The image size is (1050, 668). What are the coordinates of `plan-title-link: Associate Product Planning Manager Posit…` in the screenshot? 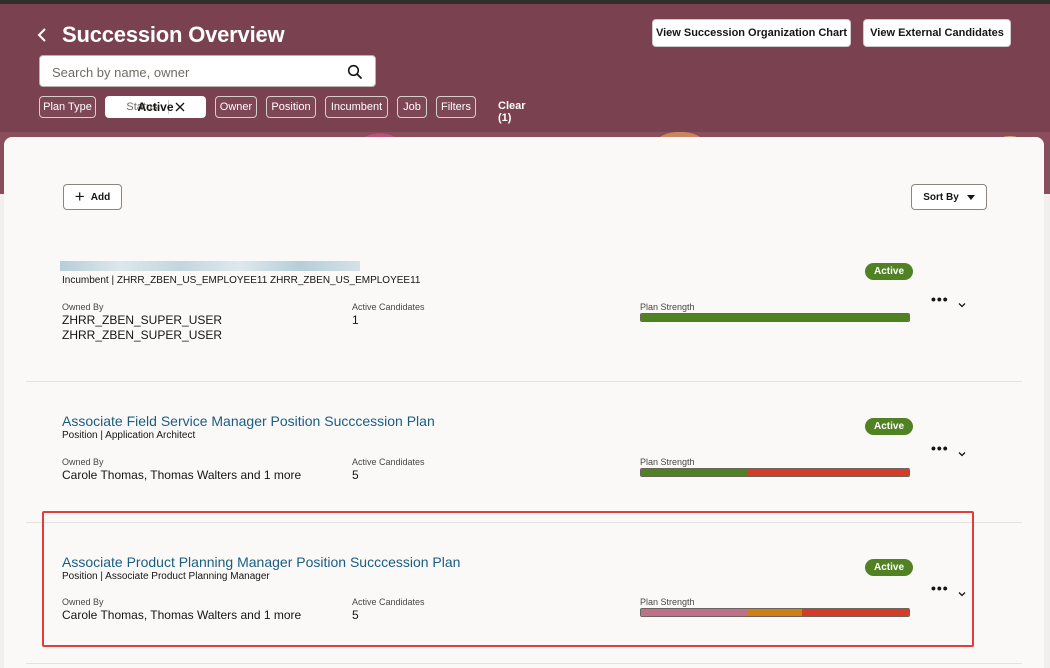 It's located at (261, 562).